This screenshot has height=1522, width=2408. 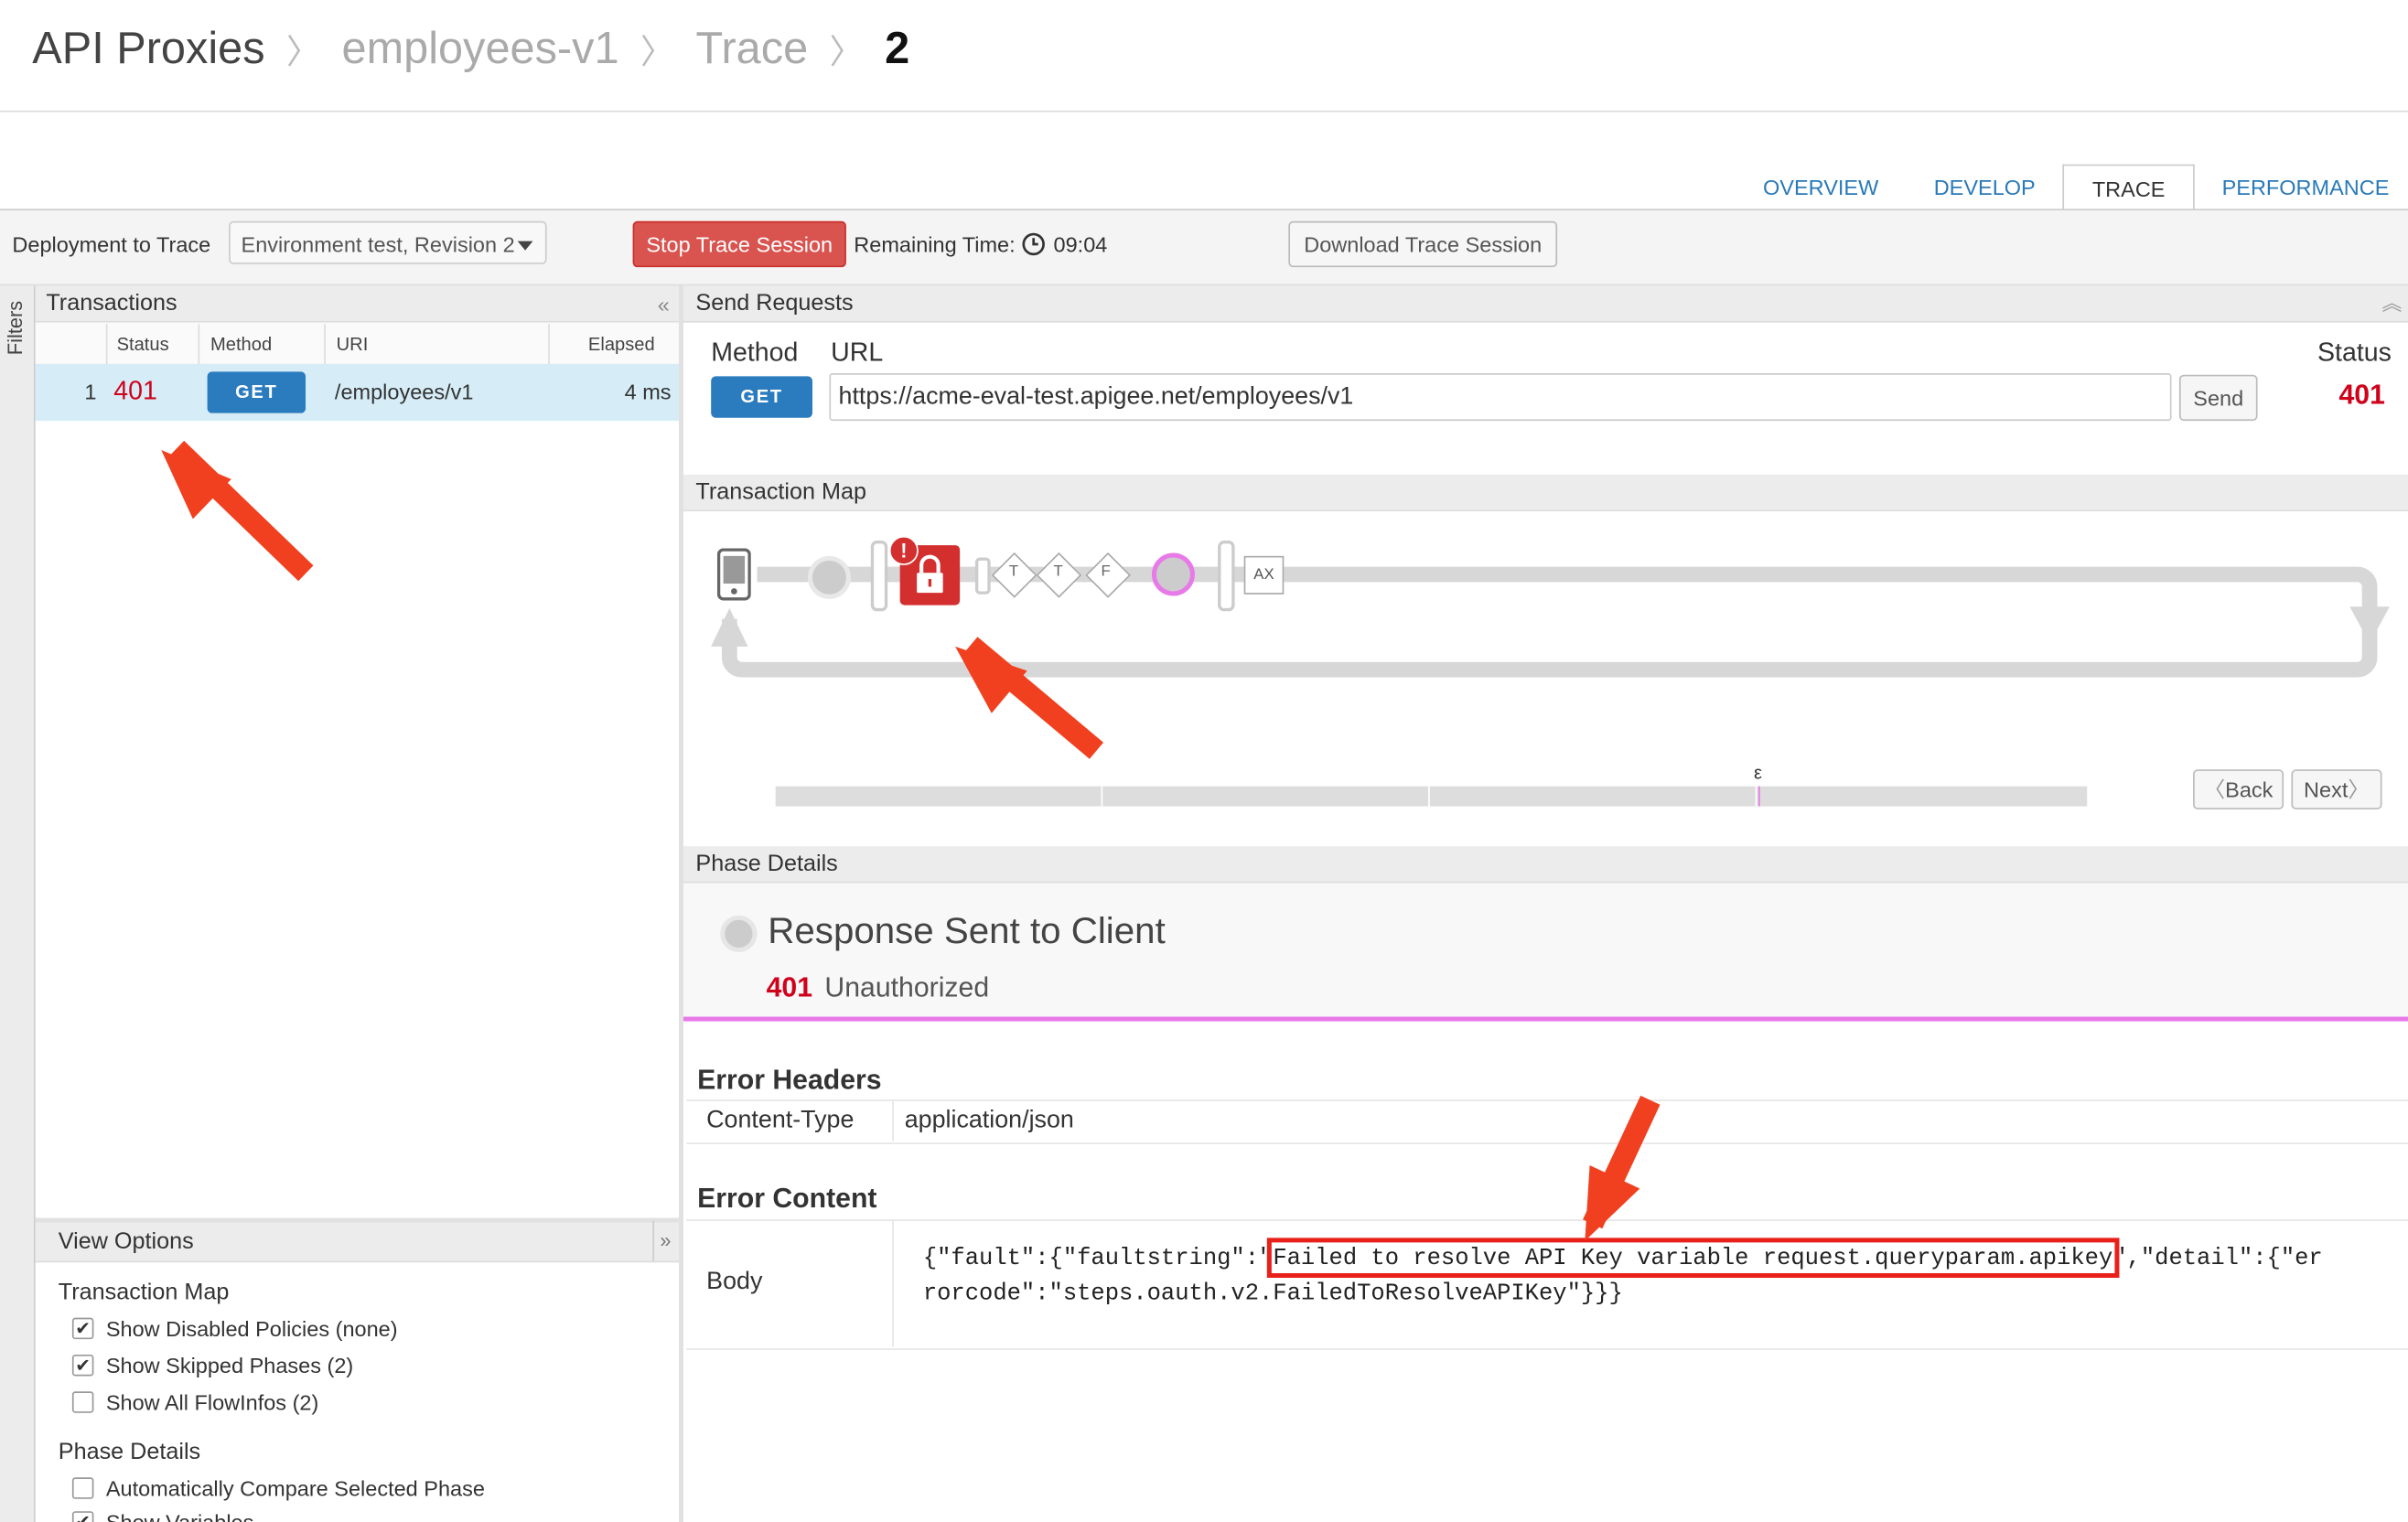 I want to click on phase-details-title: Phase Details, so click(x=766, y=864).